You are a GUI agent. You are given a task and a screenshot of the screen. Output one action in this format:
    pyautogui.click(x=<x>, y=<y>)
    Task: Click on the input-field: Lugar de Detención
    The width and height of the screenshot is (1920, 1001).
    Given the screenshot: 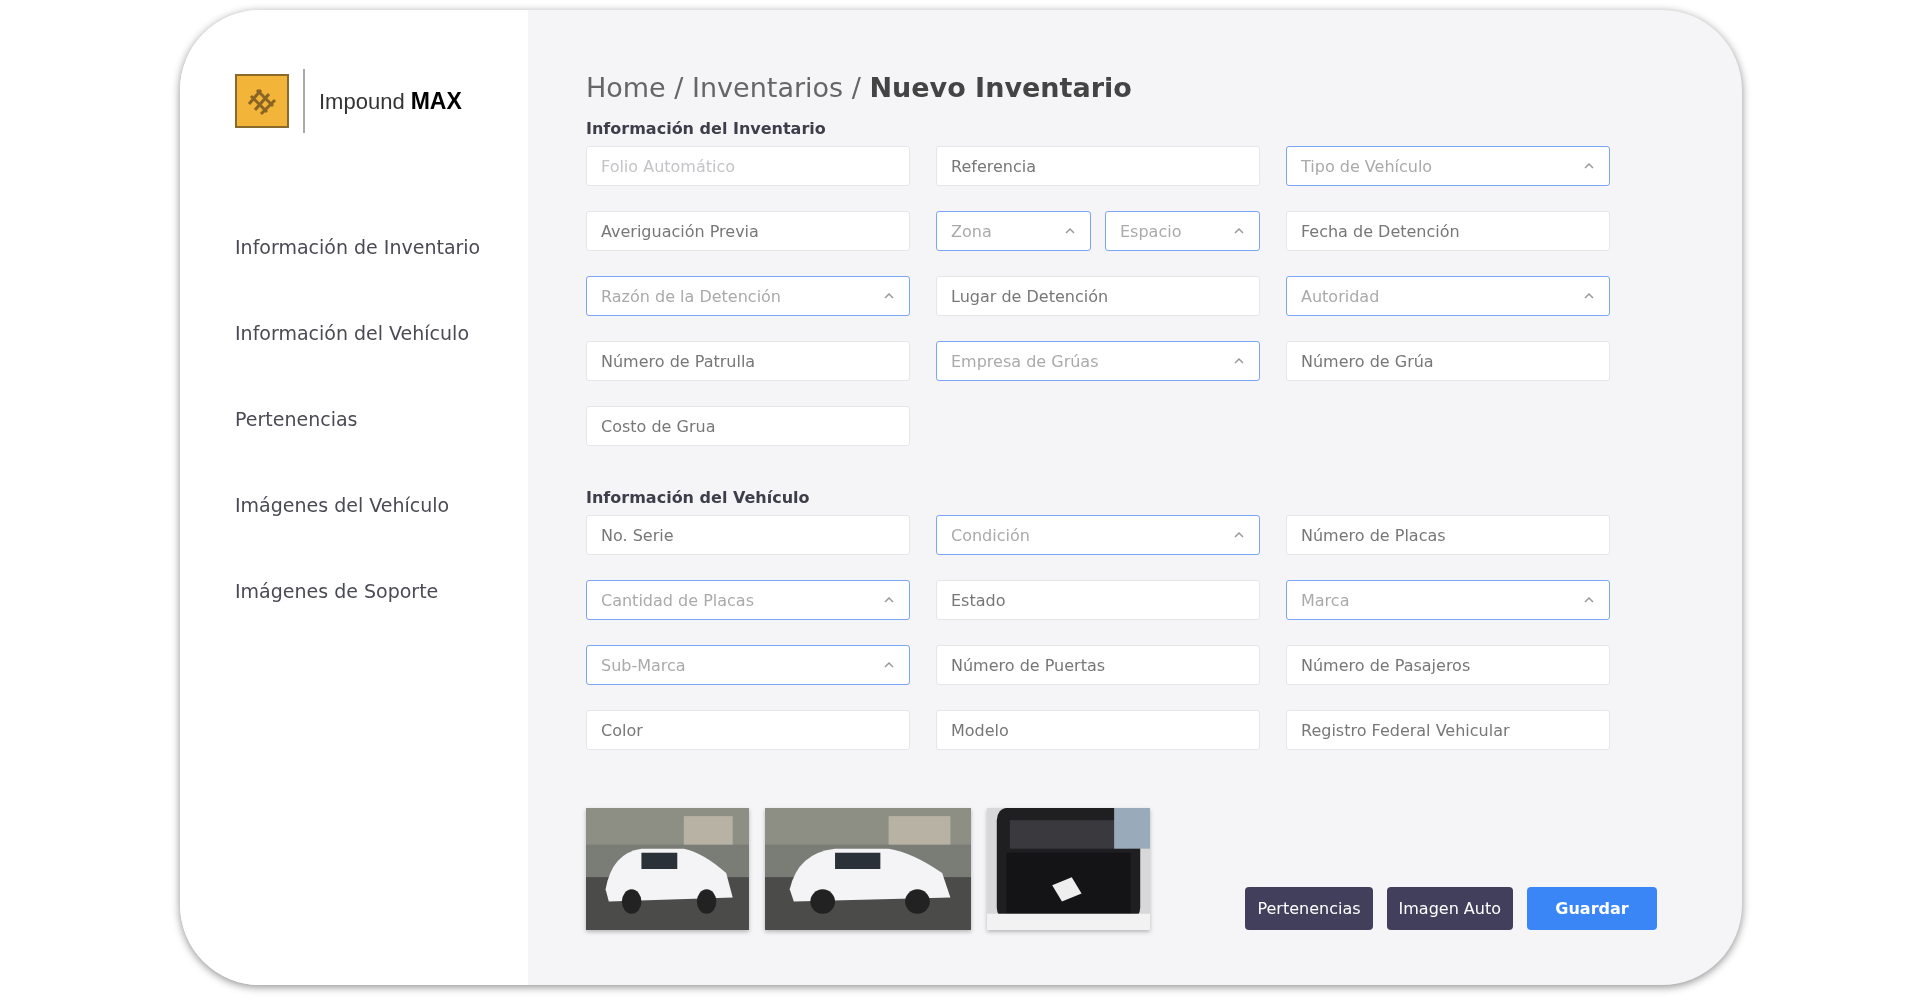 What is the action you would take?
    pyautogui.click(x=1098, y=296)
    